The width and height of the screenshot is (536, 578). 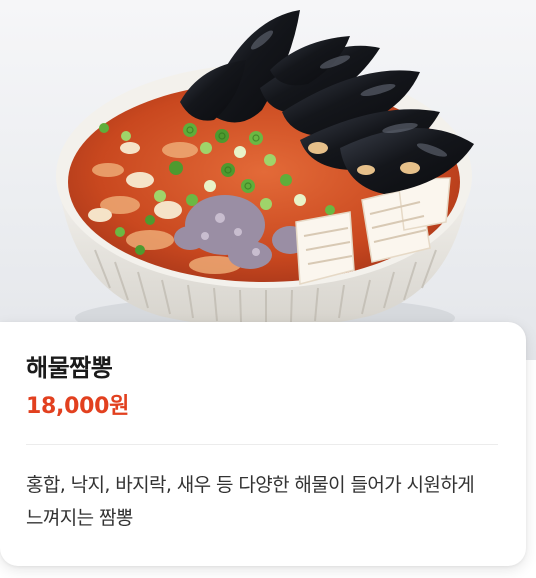 What do you see at coordinates (78, 406) in the screenshot?
I see `menu-price: 18,000원` at bounding box center [78, 406].